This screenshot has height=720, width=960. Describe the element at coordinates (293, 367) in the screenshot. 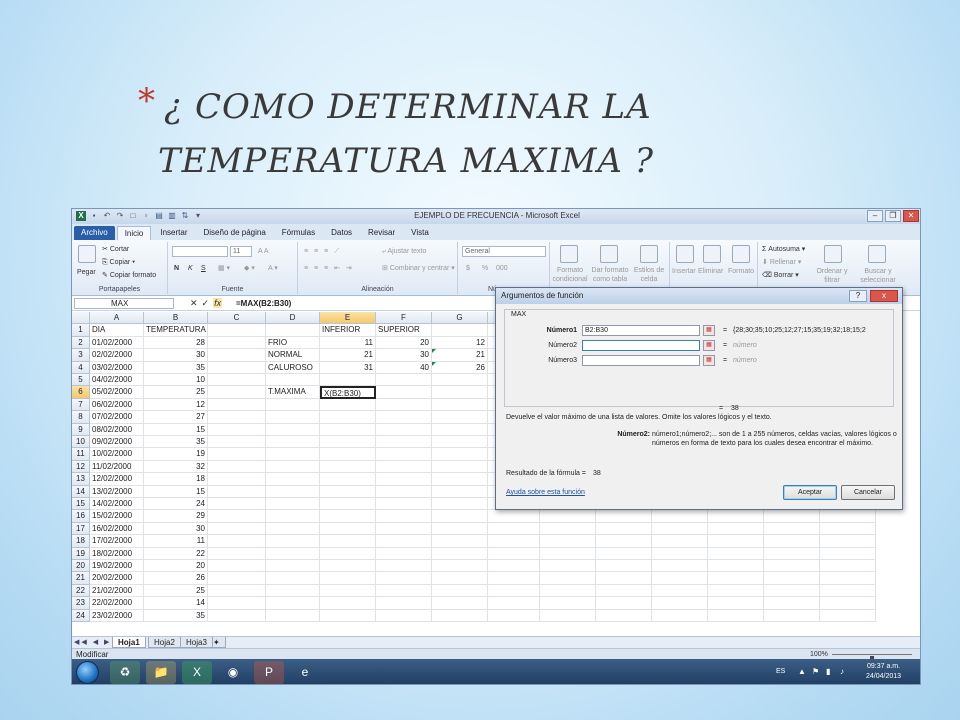

I see `table-cell: CALUROSO` at that location.